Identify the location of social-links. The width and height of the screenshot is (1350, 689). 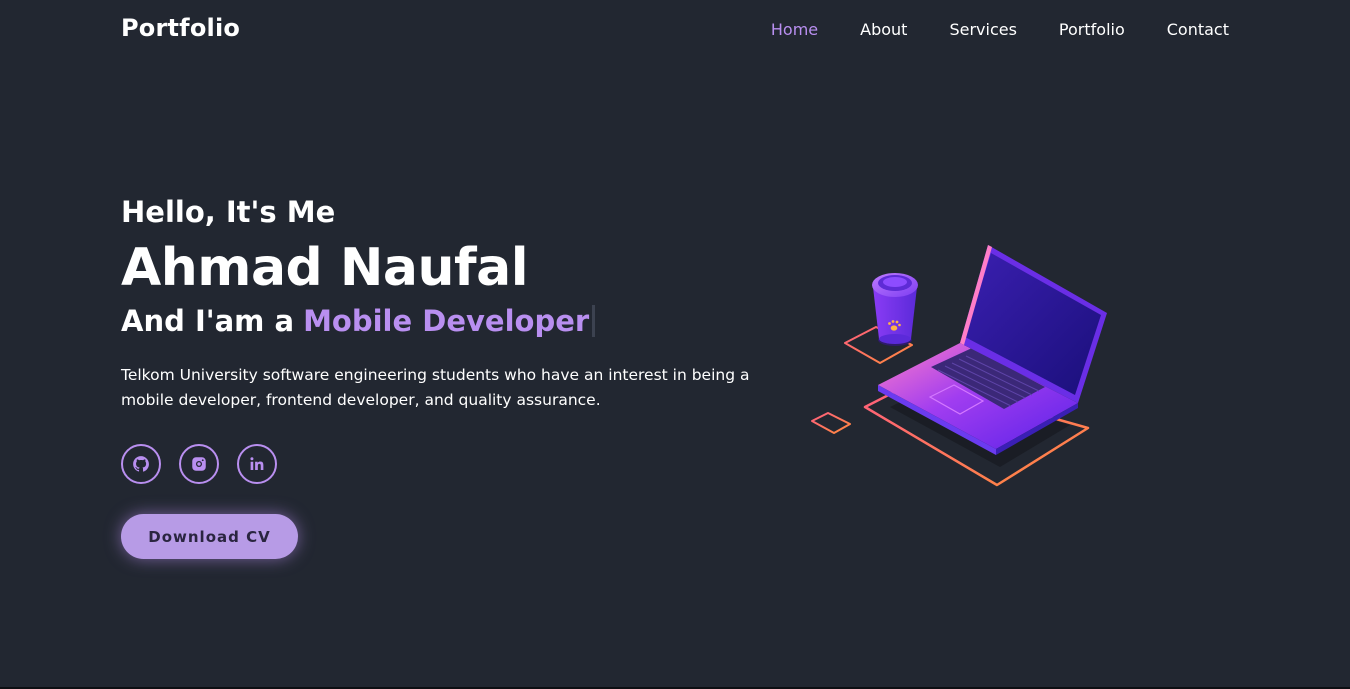
(441, 464).